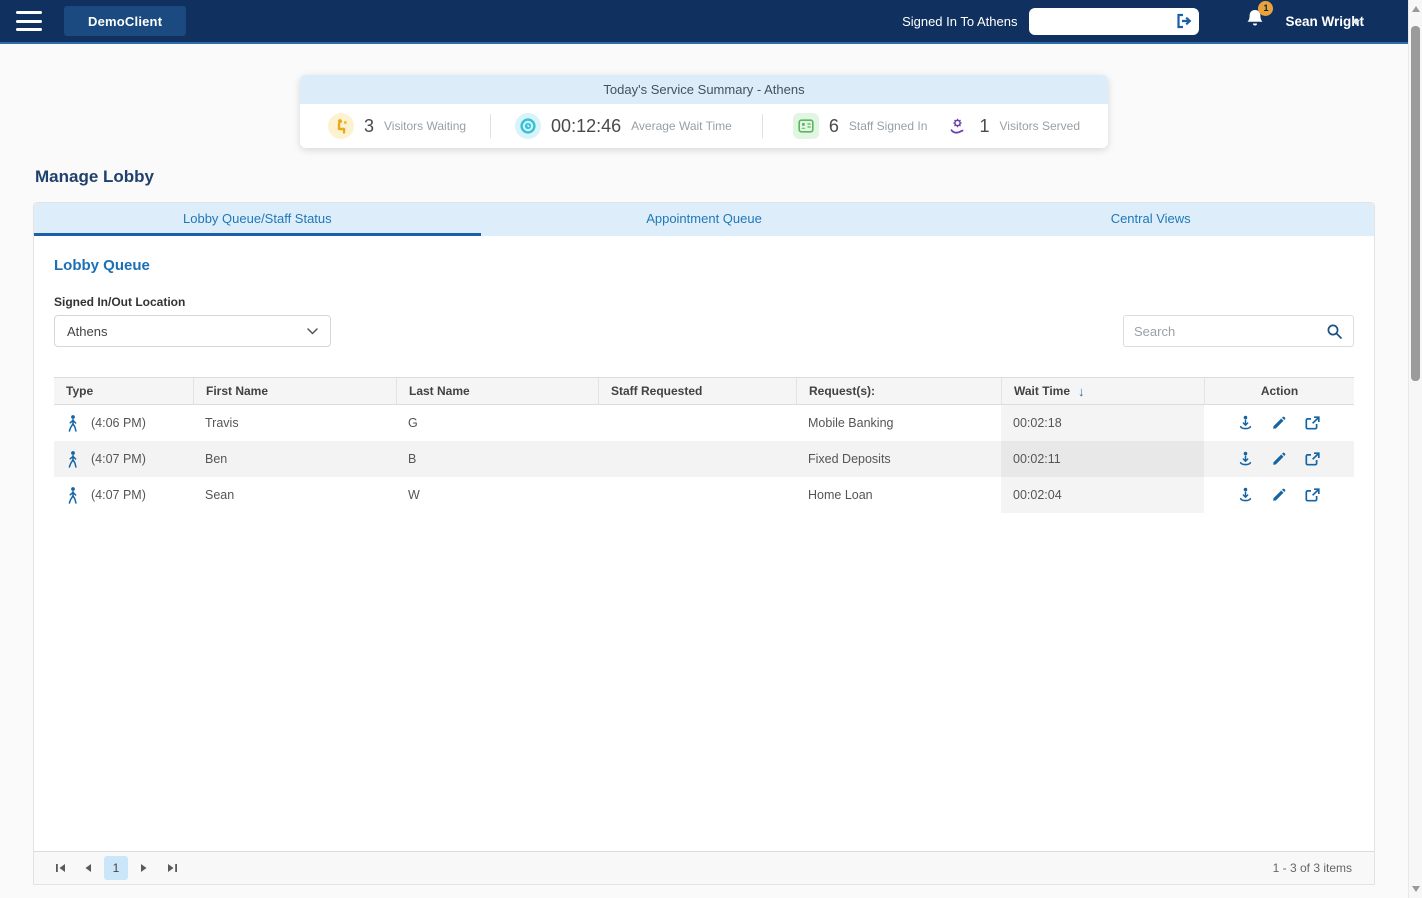 Image resolution: width=1422 pixels, height=898 pixels. I want to click on scroll-down-icon, so click(1416, 889).